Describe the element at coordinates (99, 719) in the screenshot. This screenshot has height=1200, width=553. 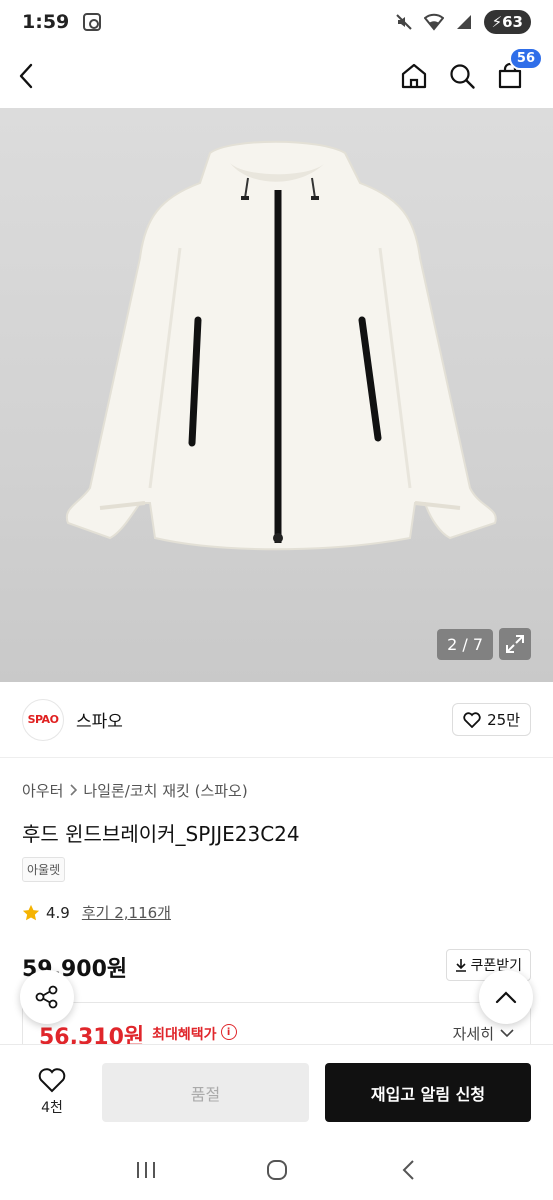
I see `brand-name: 스파오` at that location.